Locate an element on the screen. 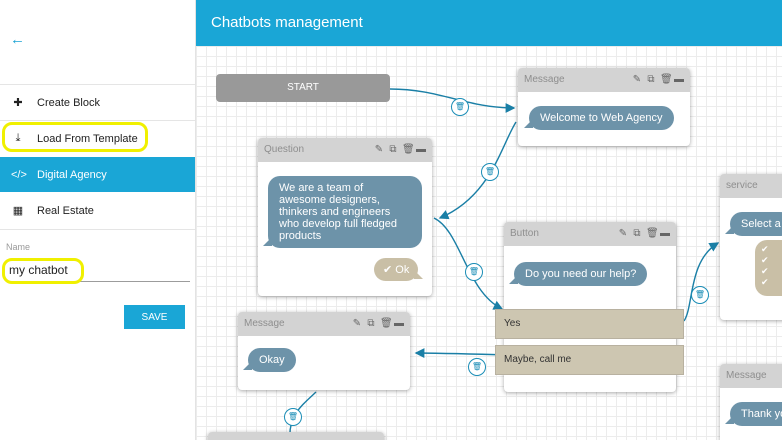 Image resolution: width=782 pixels, height=440 pixels. block-title: service is located at coordinates (742, 185).